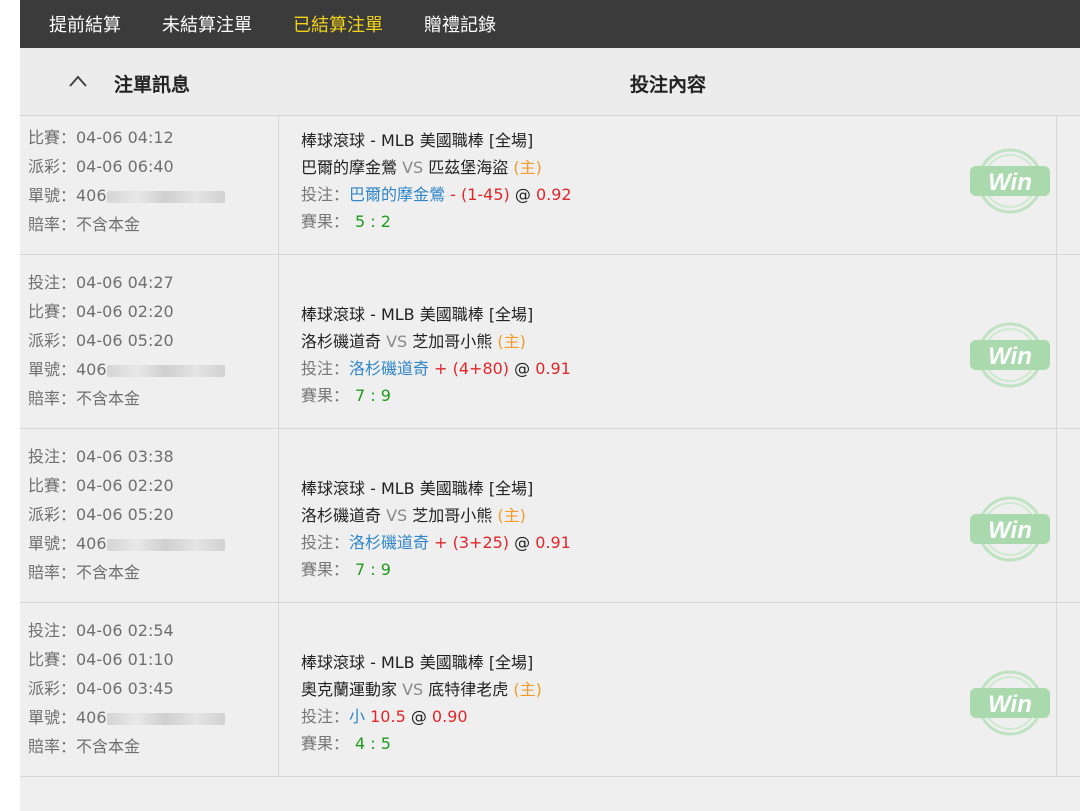 Image resolution: width=1080 pixels, height=811 pixels. I want to click on payout-time: 派彩：04-06 03:45, so click(101, 688).